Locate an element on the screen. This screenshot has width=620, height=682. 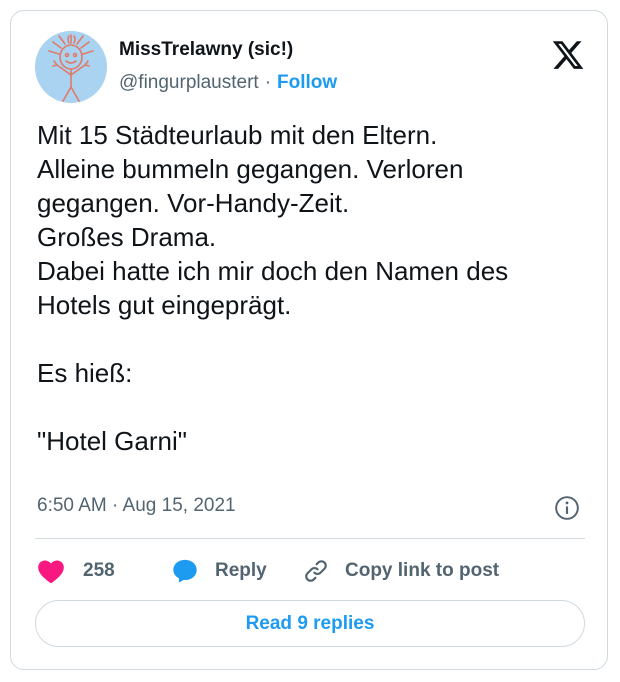
heart-icon is located at coordinates (51, 571).